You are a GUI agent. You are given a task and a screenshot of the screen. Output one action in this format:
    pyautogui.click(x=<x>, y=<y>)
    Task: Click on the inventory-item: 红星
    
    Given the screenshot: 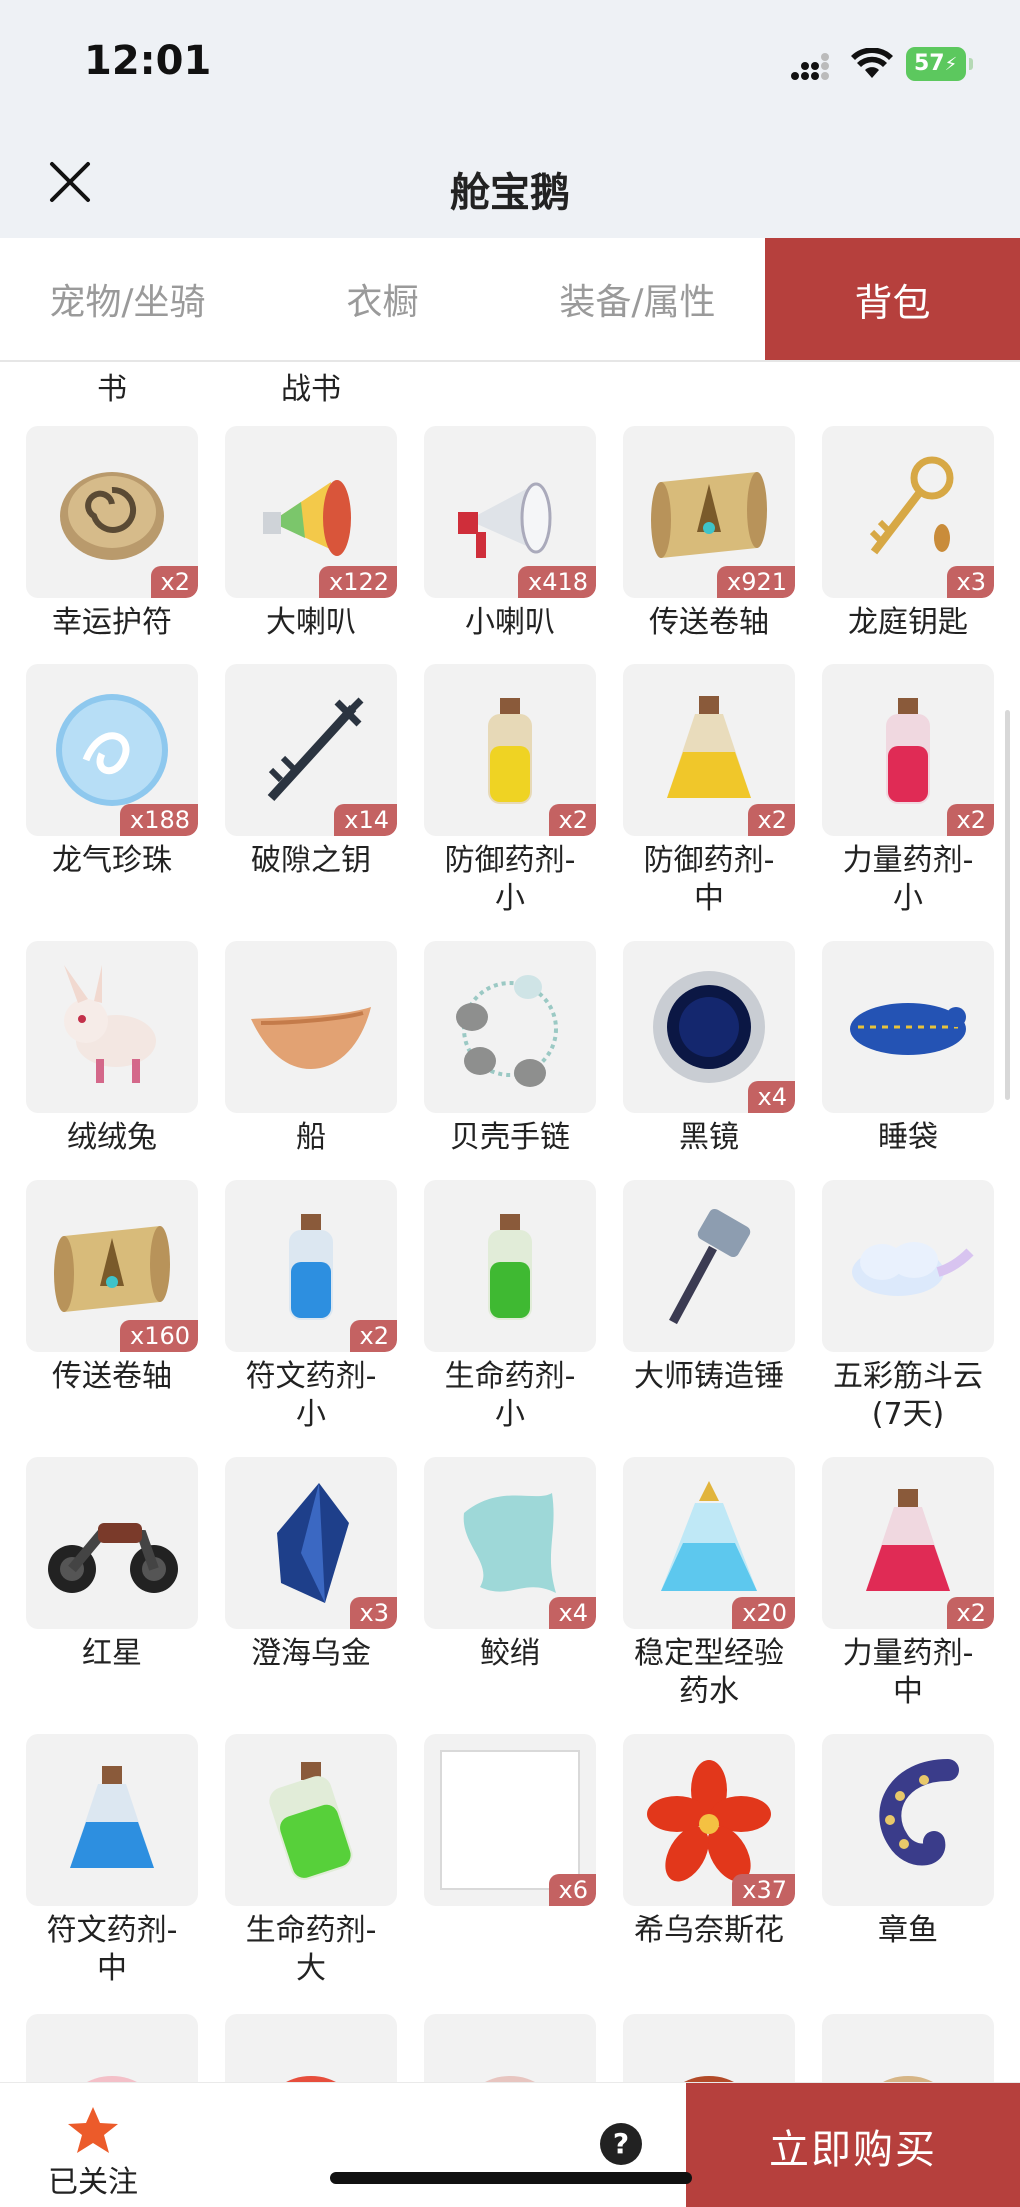 What is the action you would take?
    pyautogui.click(x=112, y=1565)
    